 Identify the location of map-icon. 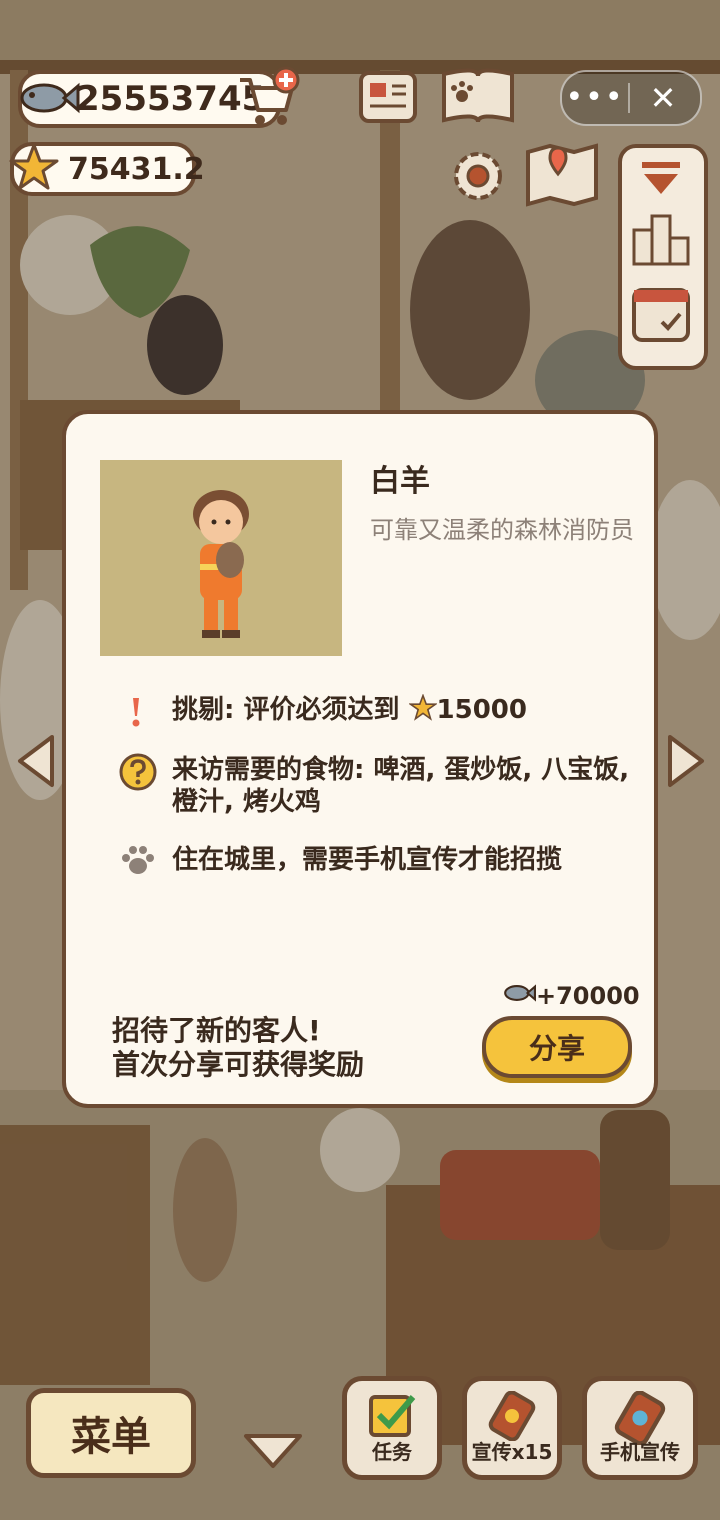
(562, 177).